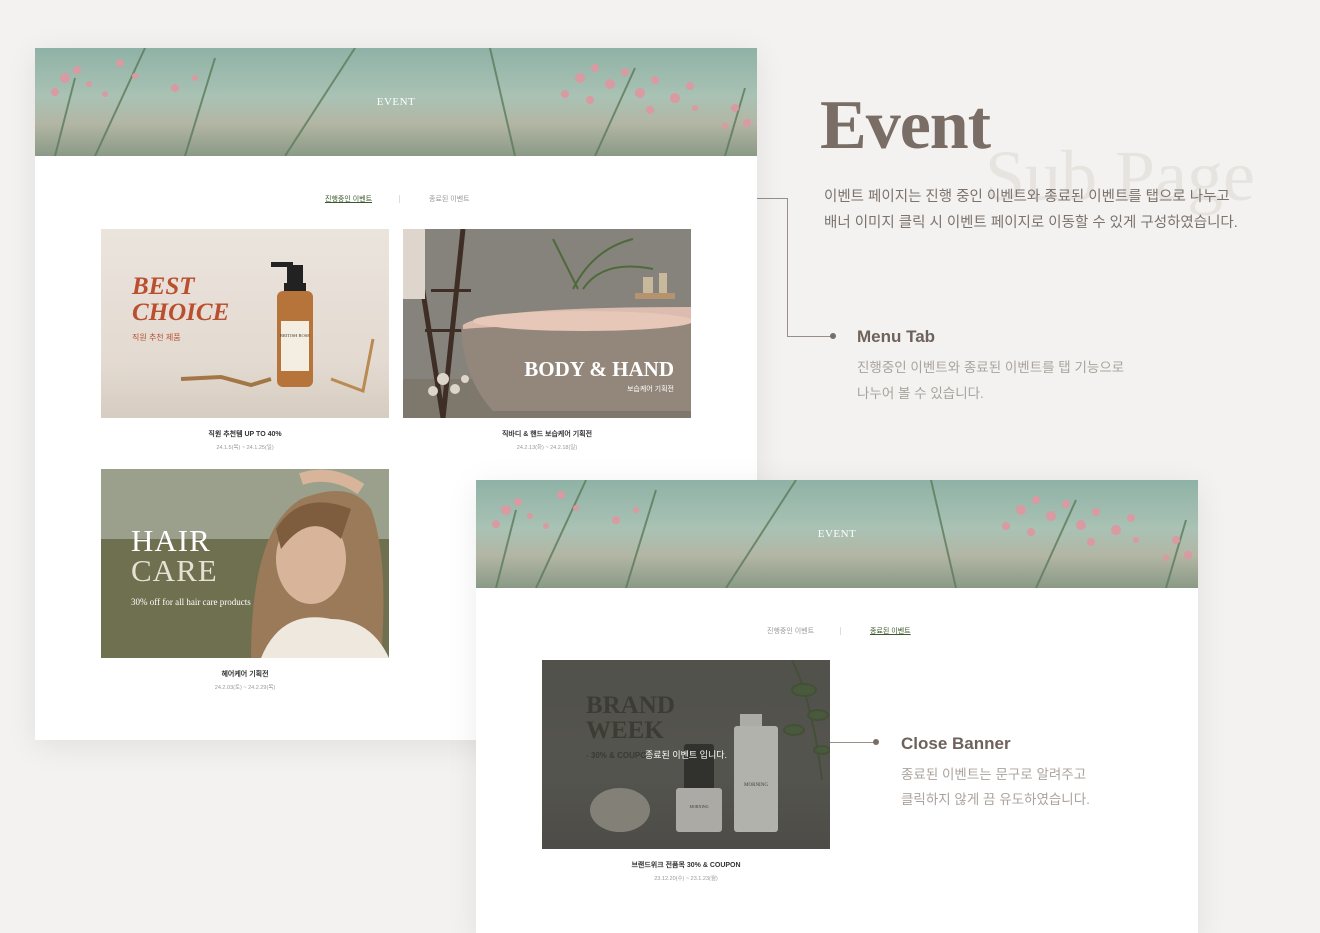 The image size is (1320, 933). Describe the element at coordinates (295, 335) in the screenshot. I see `bottle-label: BRITISH ROSE` at that location.